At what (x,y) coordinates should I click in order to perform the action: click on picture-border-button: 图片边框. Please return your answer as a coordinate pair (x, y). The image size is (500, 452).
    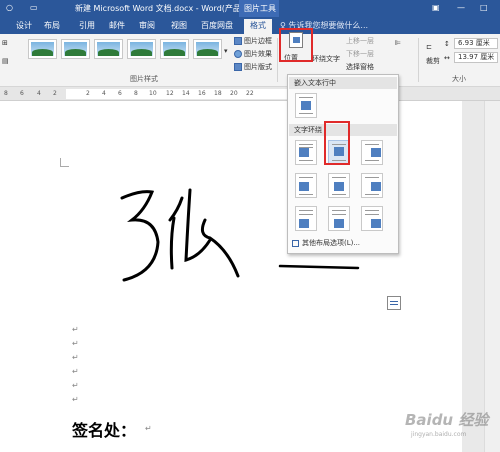
    Looking at the image, I should click on (253, 41).